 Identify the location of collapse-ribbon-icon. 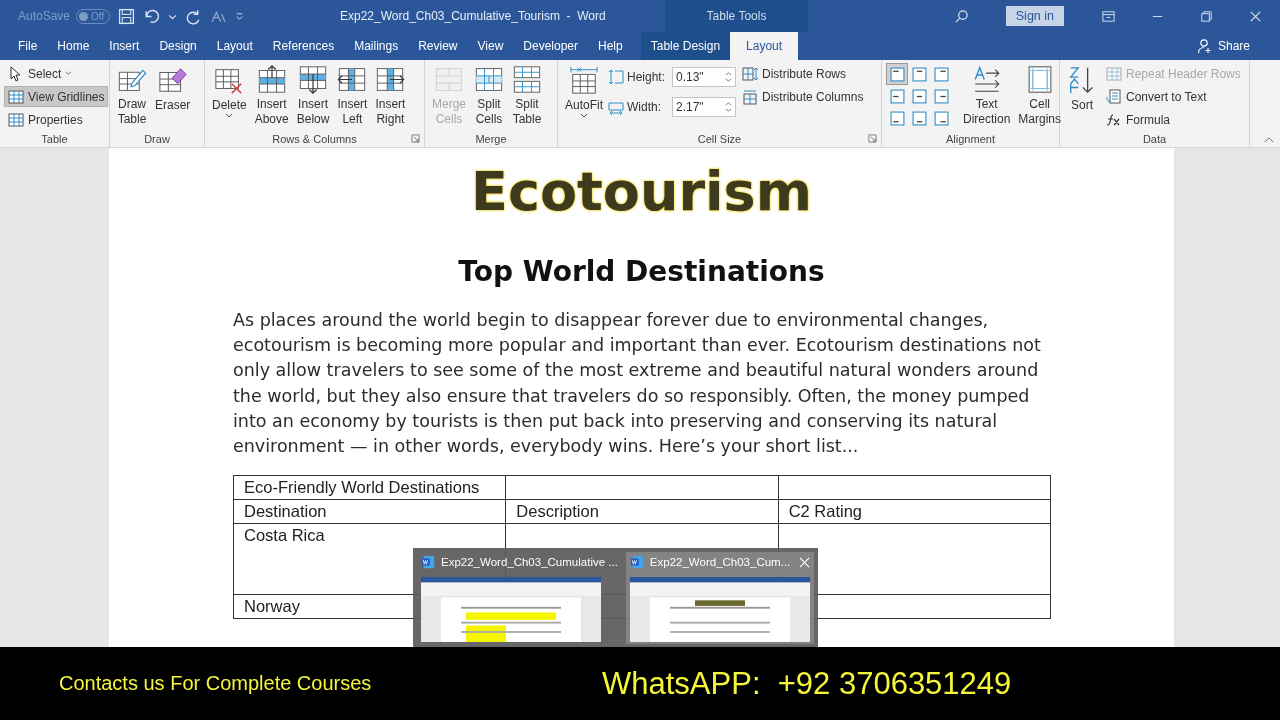
(1269, 139).